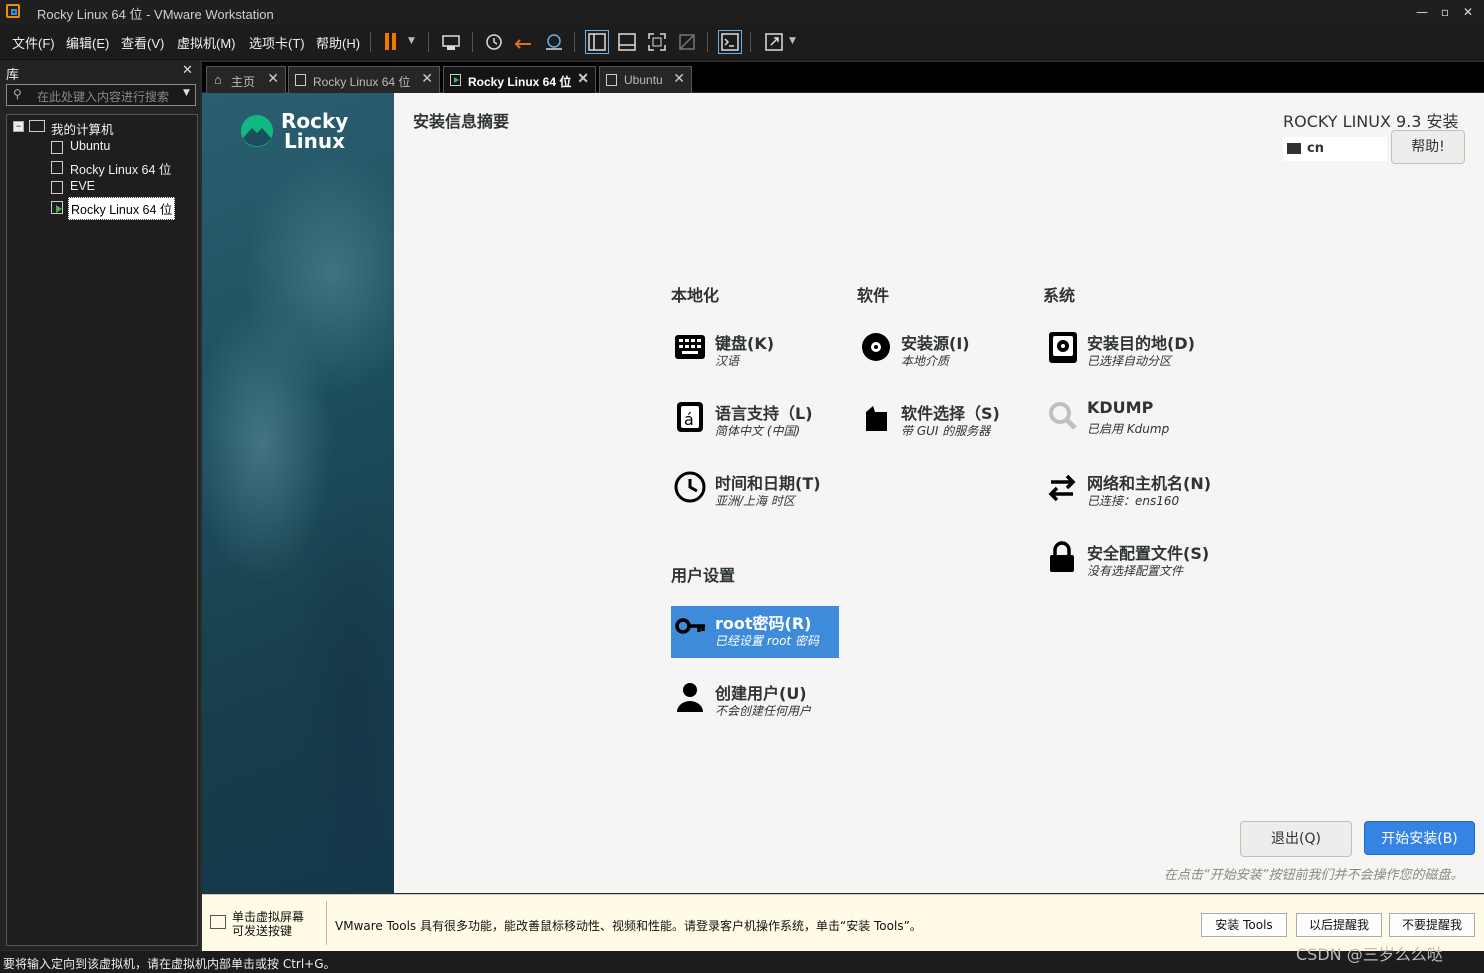 This screenshot has width=1484, height=973. What do you see at coordinates (338, 42) in the screenshot?
I see `menu-help: 帮助(H)` at bounding box center [338, 42].